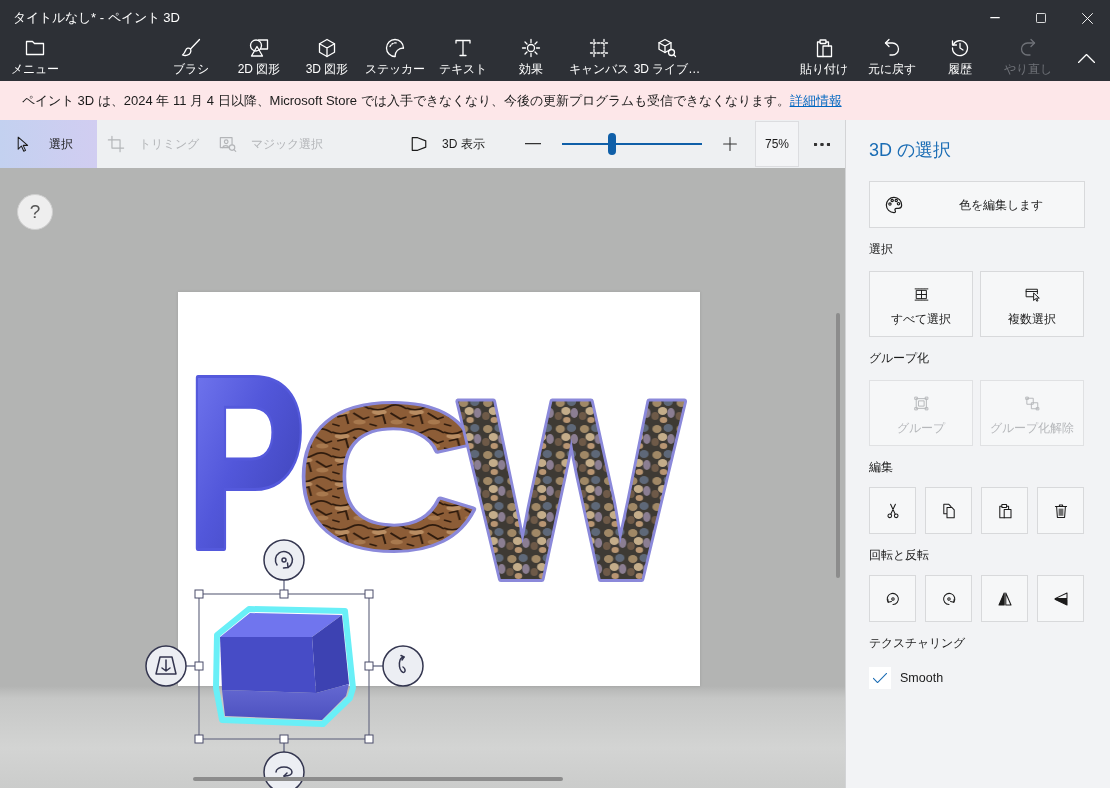  I want to click on rotate-left-button, so click(892, 598).